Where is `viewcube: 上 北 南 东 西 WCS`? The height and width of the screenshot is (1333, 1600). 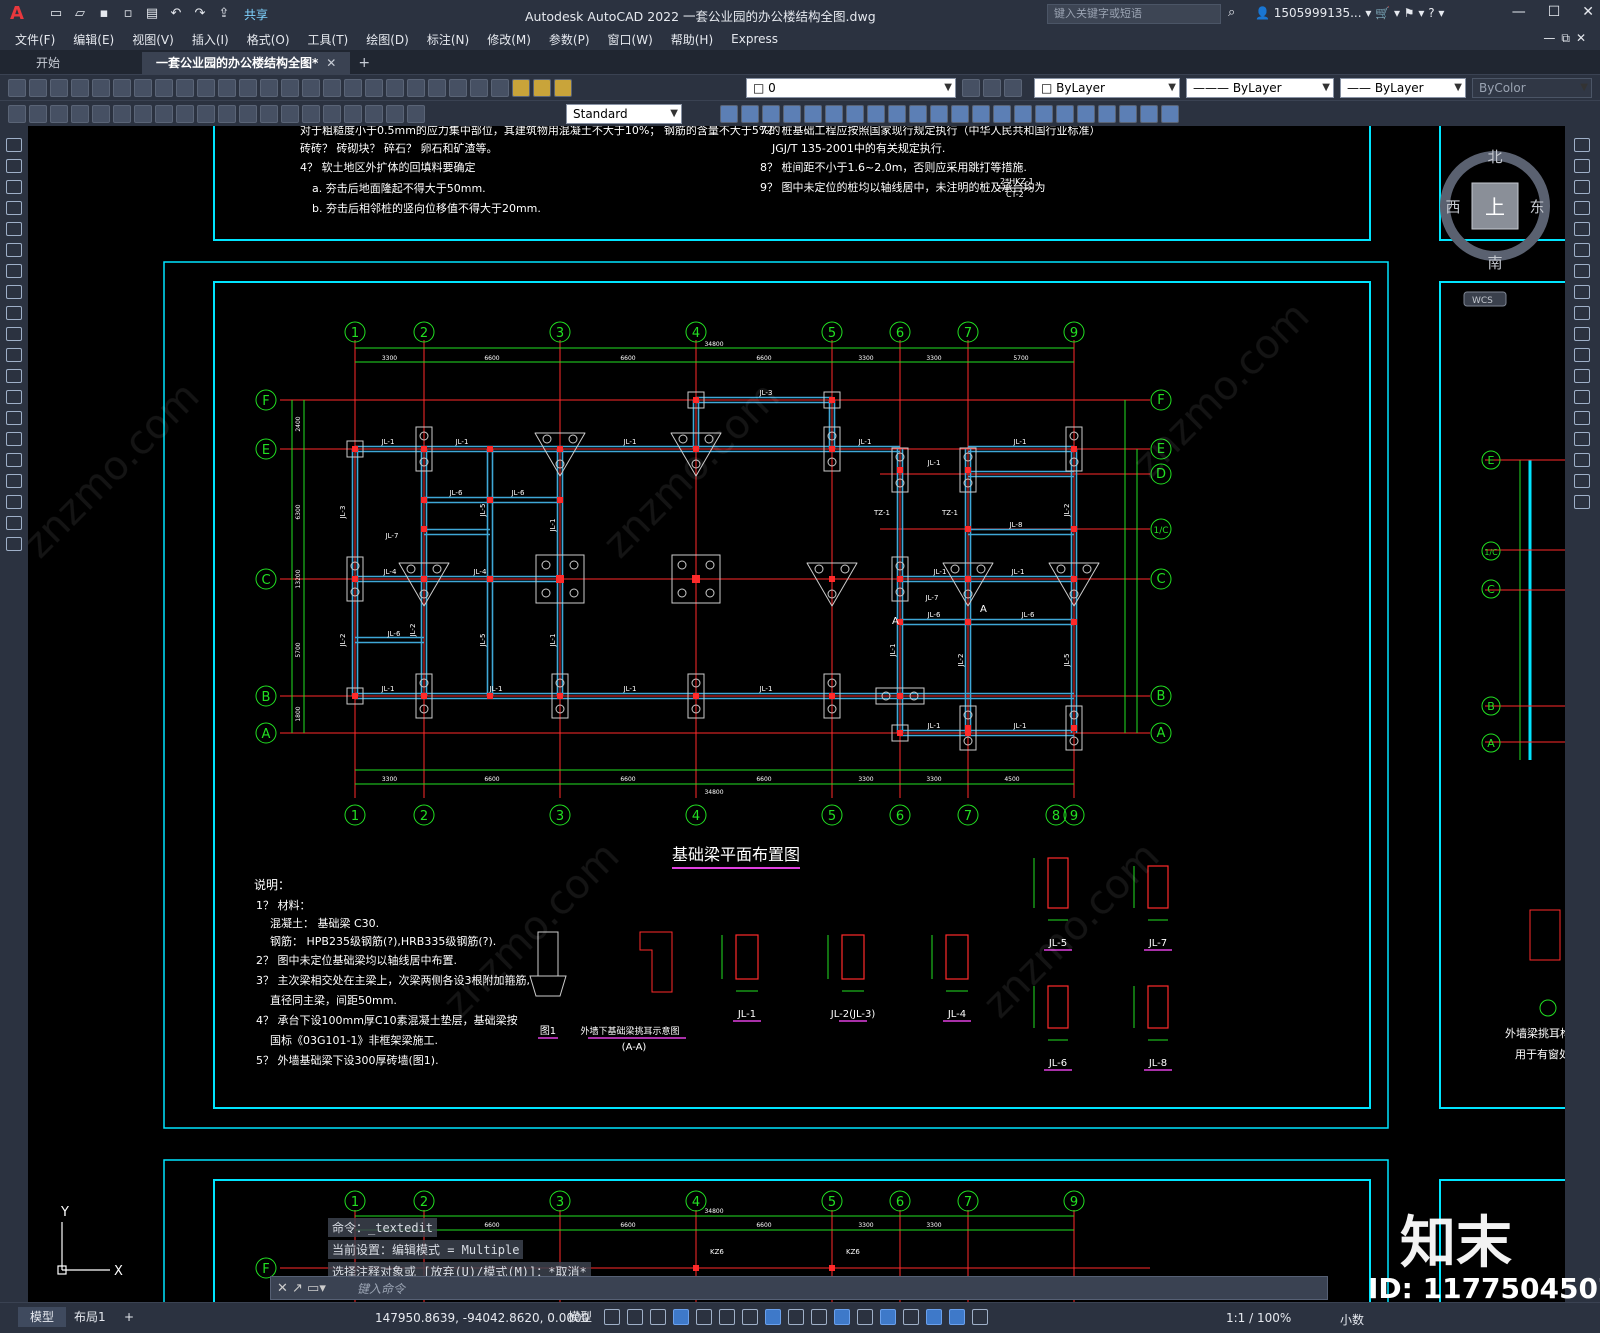 viewcube: 上 北 南 东 西 WCS is located at coordinates (1495, 218).